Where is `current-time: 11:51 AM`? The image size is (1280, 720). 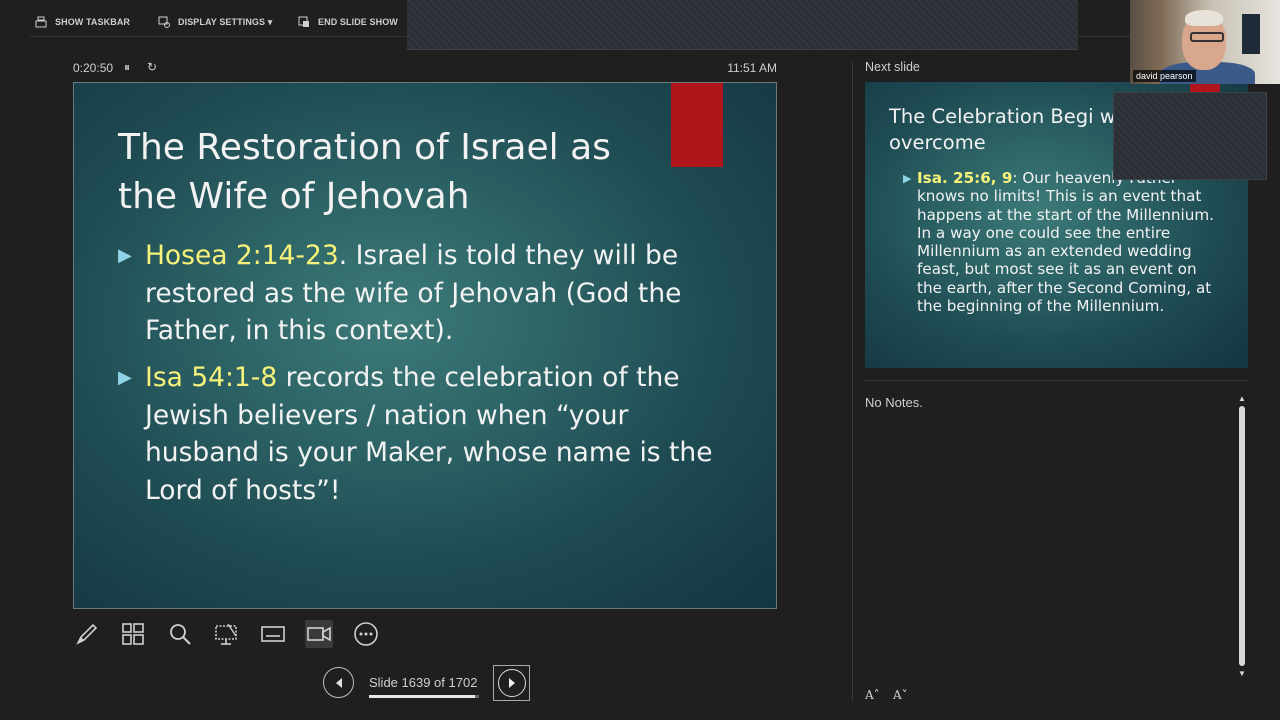 current-time: 11:51 AM is located at coordinates (752, 68).